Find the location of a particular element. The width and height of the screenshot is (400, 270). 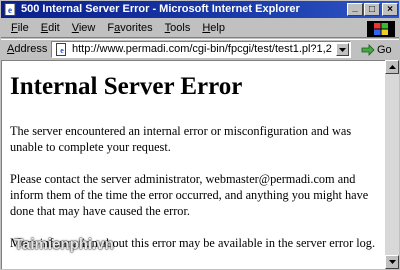

page-title: Internal Server Error is located at coordinates (126, 86).